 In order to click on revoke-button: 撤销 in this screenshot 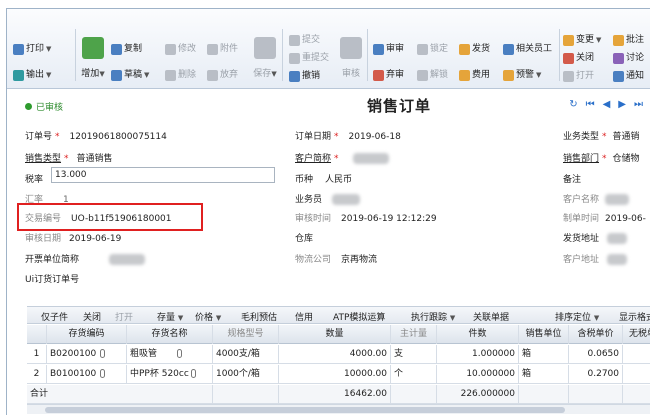, I will do `click(304, 76)`.